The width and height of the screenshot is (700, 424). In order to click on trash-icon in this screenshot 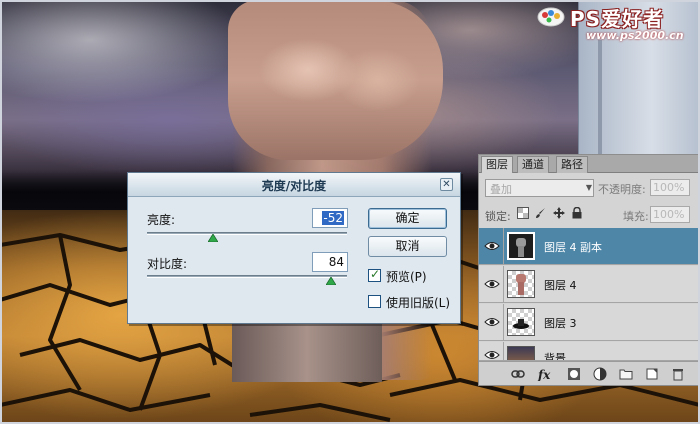, I will do `click(678, 374)`.